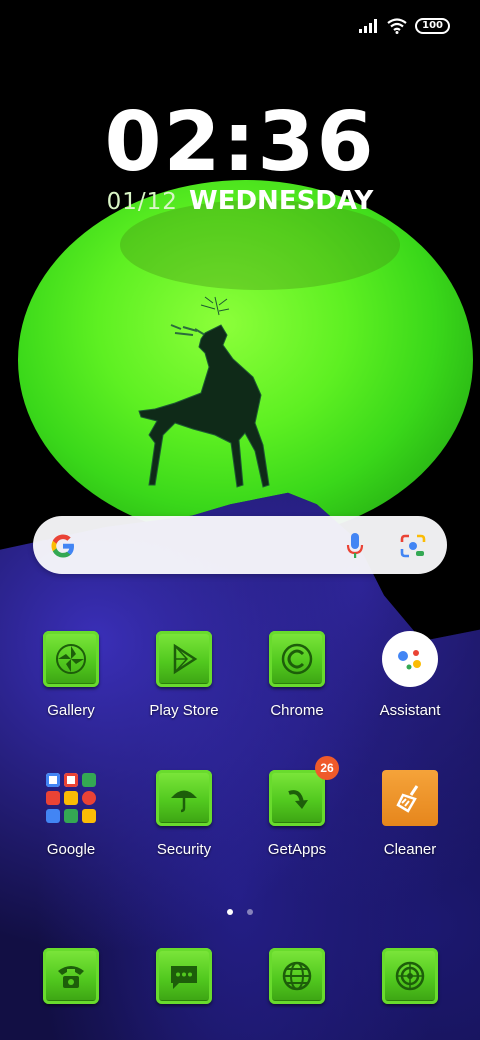 The height and width of the screenshot is (1040, 480). I want to click on app-label: Cleaner, so click(410, 849).